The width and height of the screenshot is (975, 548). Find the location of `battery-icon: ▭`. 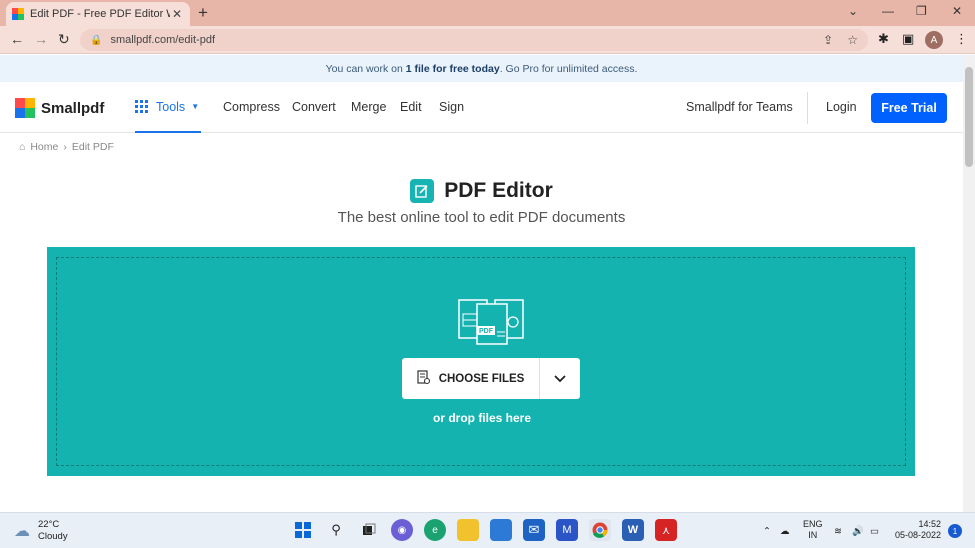

battery-icon: ▭ is located at coordinates (874, 530).